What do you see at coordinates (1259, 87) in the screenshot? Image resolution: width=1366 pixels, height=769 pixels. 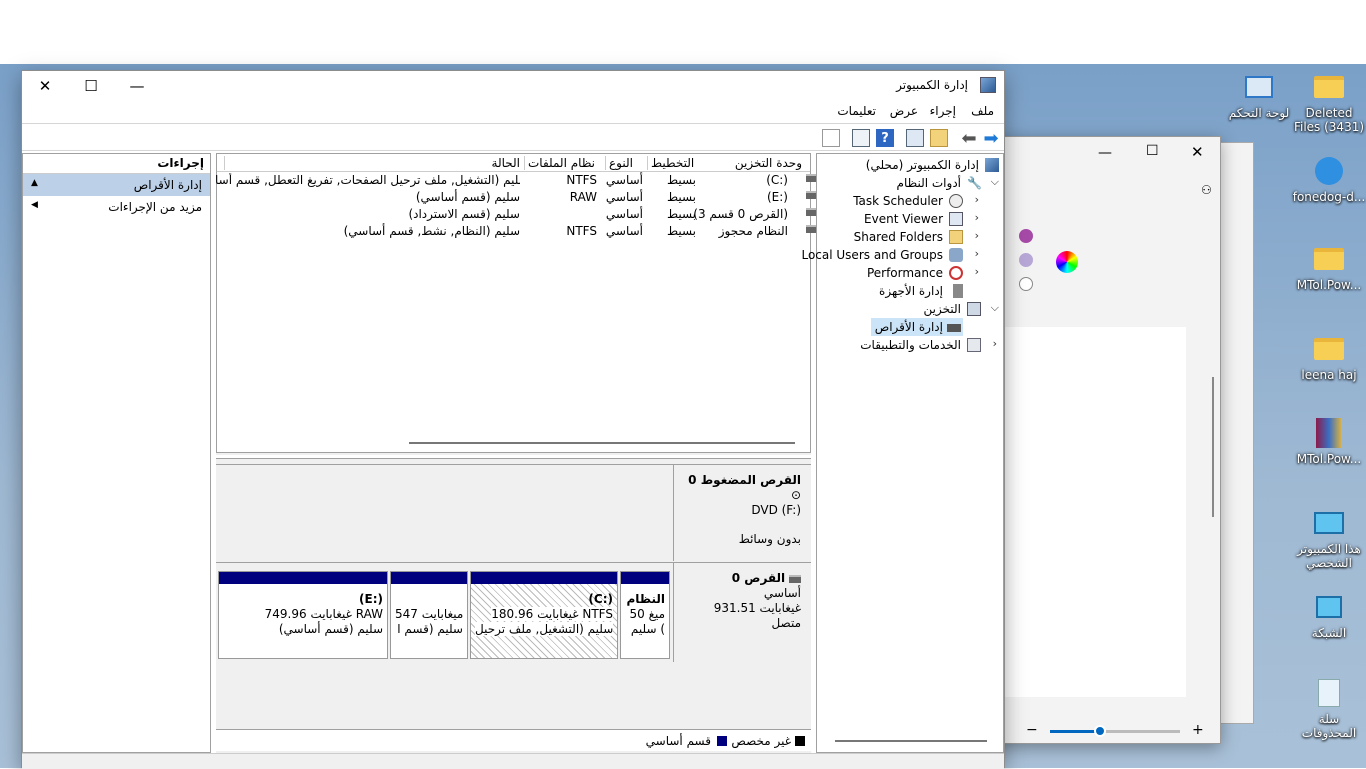 I see `control-panel-icon` at bounding box center [1259, 87].